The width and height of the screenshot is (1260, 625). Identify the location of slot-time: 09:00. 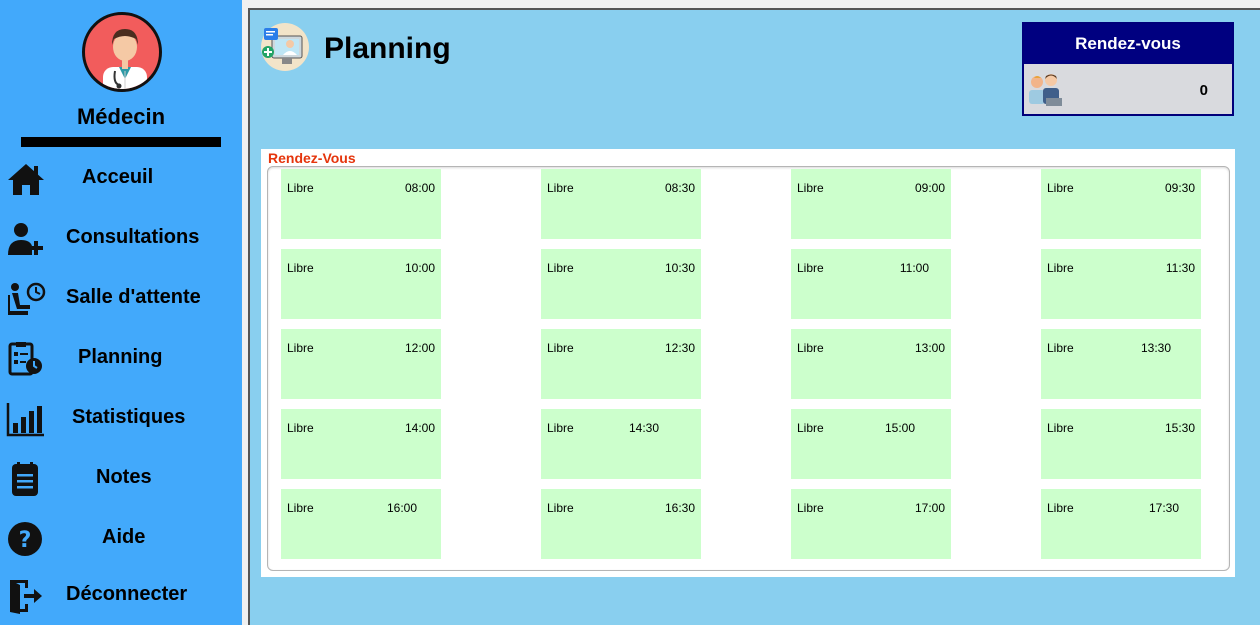
(929, 188).